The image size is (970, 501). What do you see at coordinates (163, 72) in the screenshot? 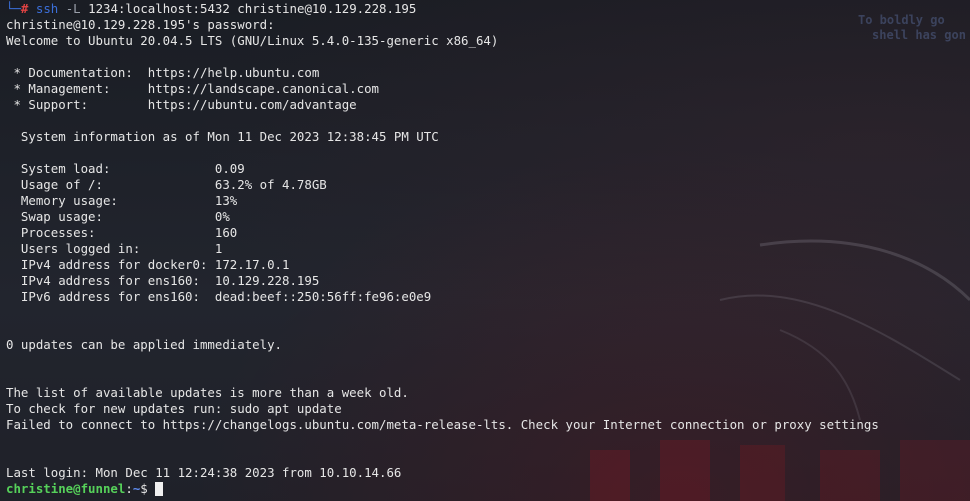
I see `output-line: * Documentation: https://help.ubuntu.com` at bounding box center [163, 72].